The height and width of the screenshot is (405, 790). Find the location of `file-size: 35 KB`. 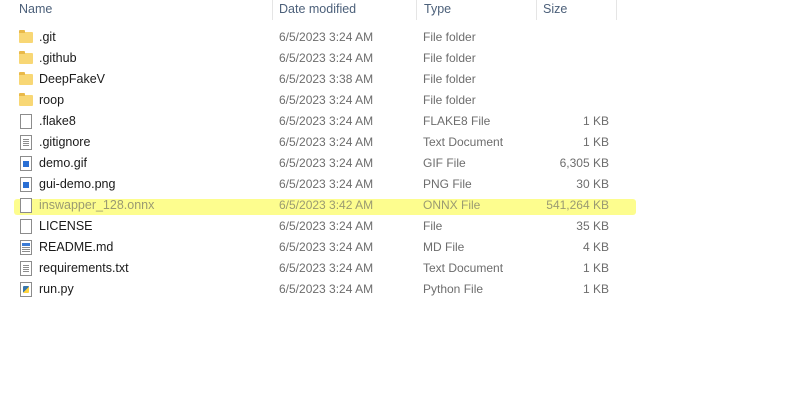

file-size: 35 KB is located at coordinates (592, 226).